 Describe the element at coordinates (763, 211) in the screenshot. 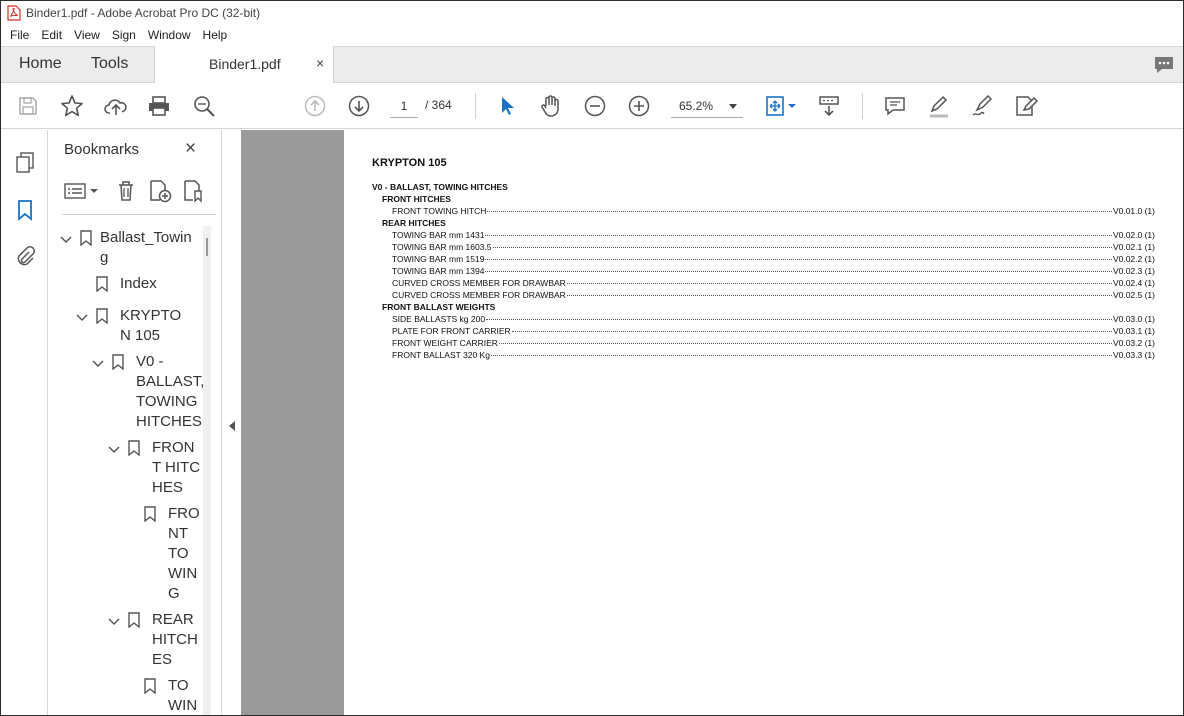

I see `toc-entry: FRONT TOWING HITCH V0.01.0 (1)` at that location.